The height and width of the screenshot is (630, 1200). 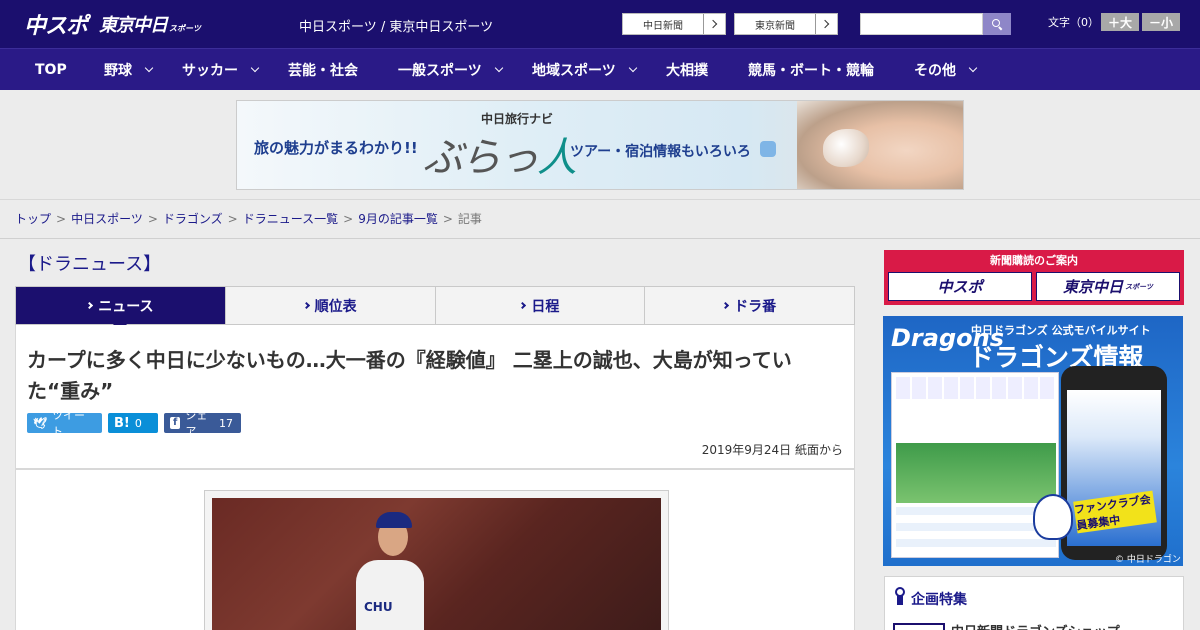 I want to click on tab-label: ドラ番, so click(x=755, y=306).